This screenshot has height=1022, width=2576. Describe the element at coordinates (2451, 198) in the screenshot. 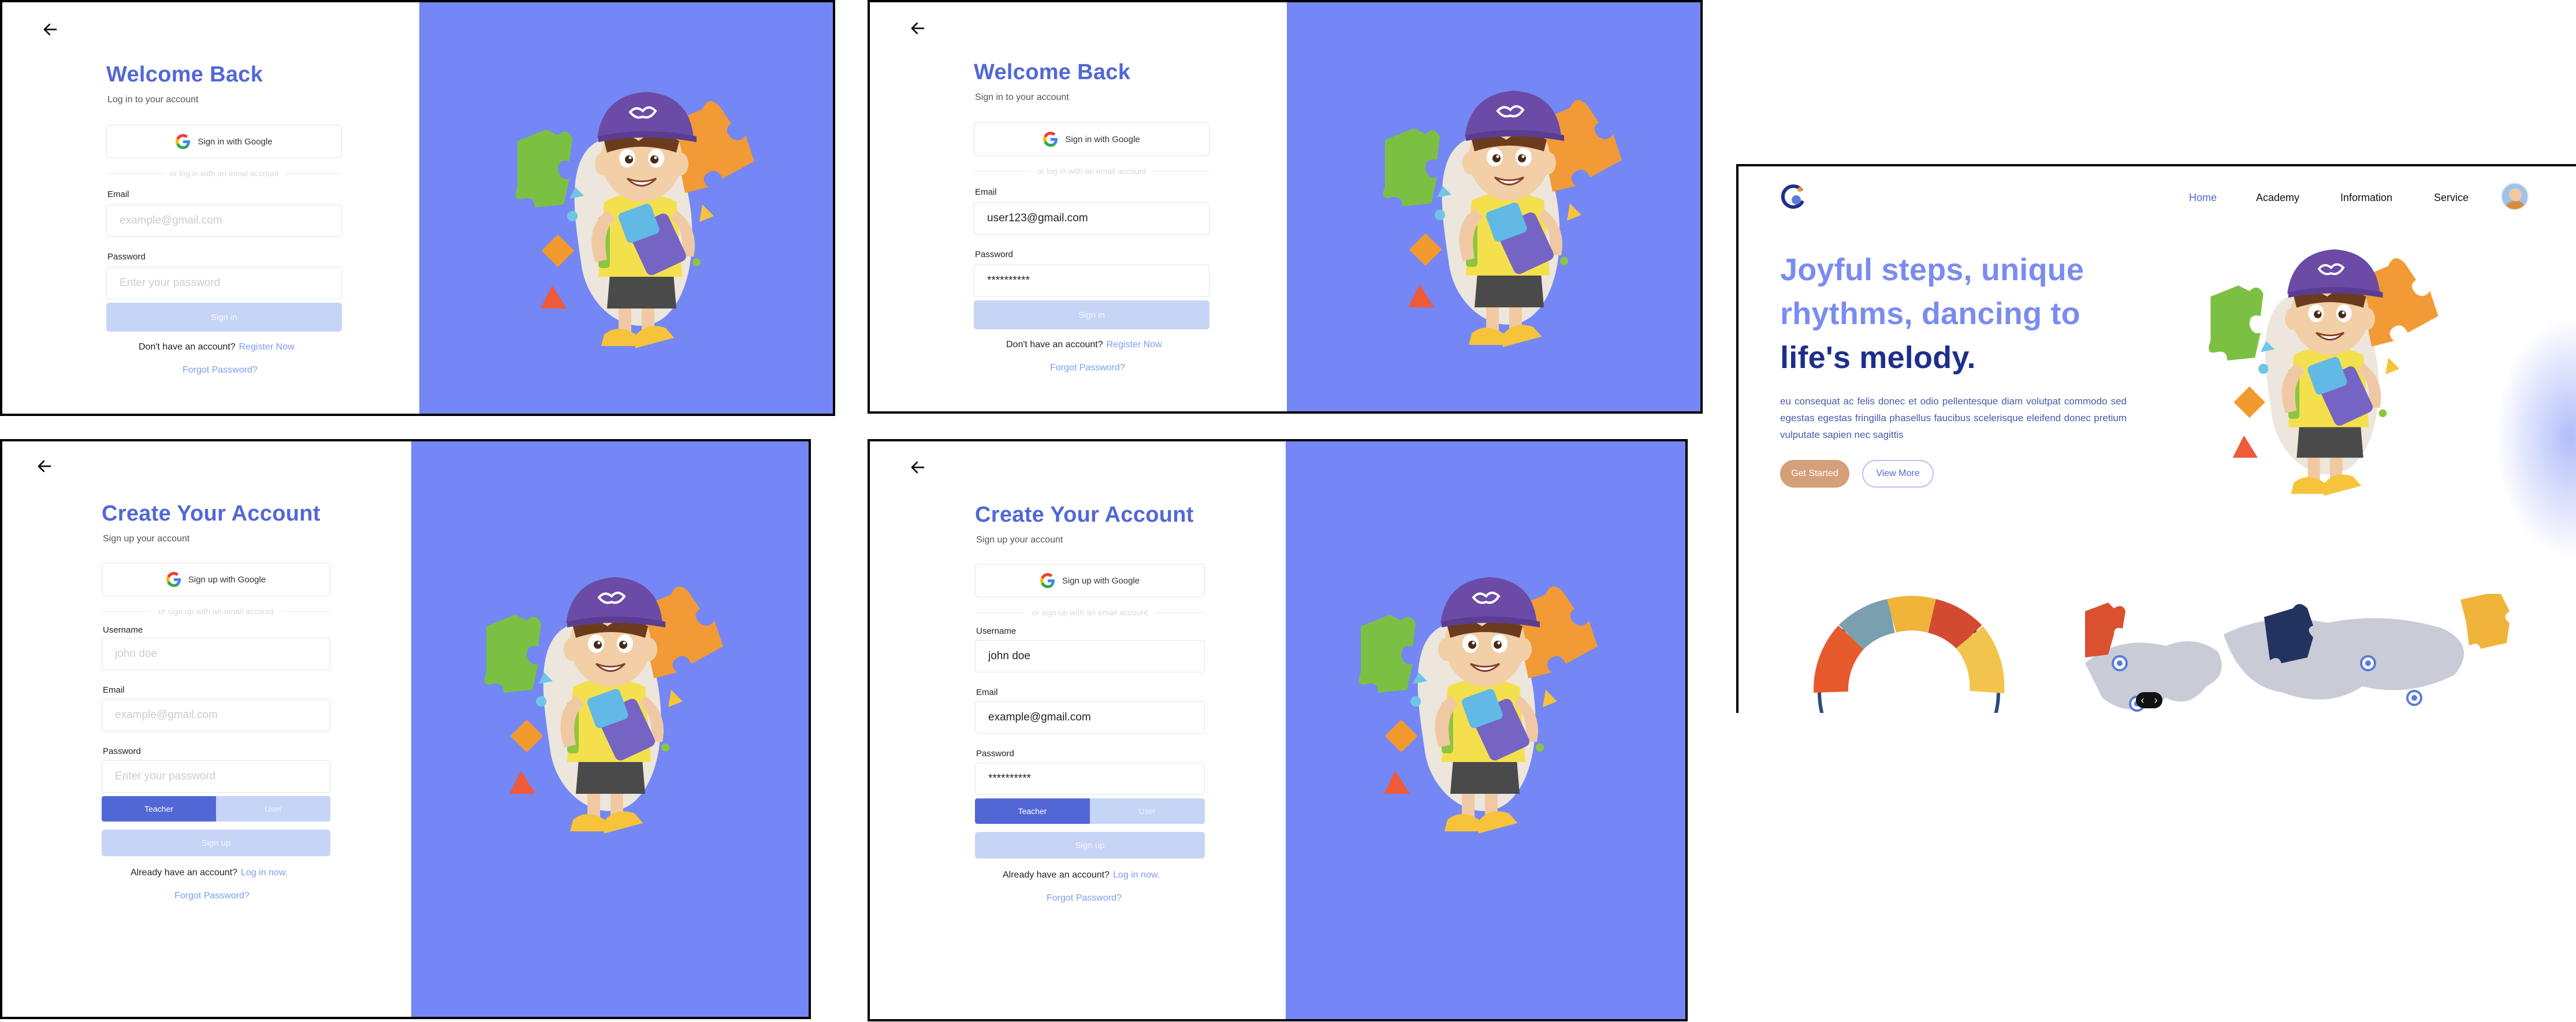

I see `nav-service: Service` at that location.